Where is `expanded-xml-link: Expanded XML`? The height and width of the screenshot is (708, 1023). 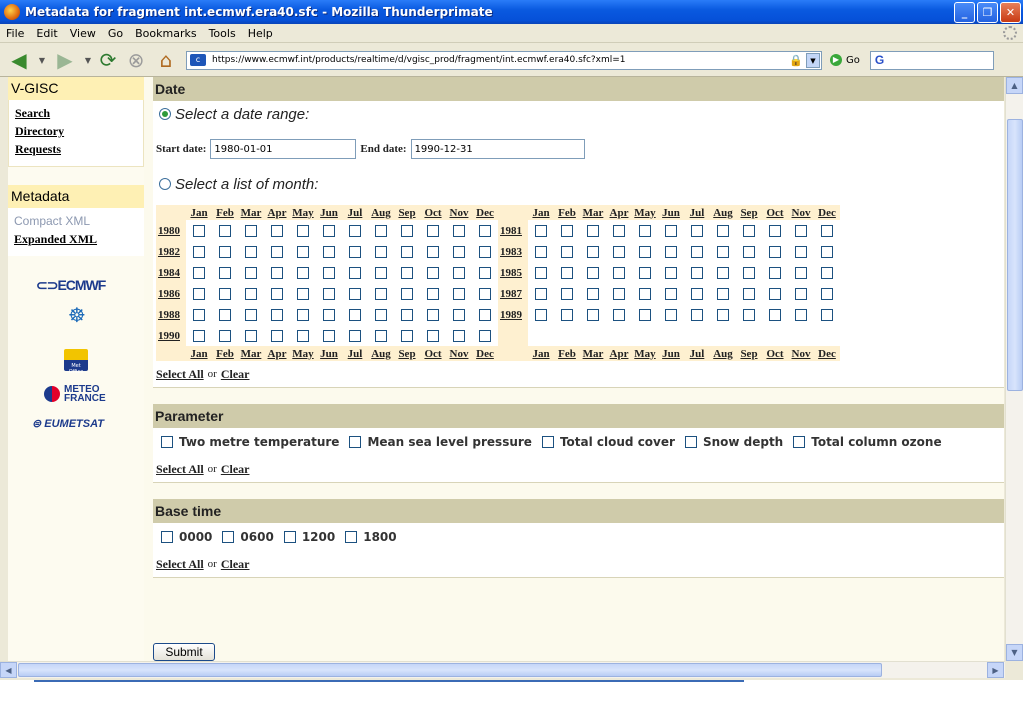
expanded-xml-link: Expanded XML is located at coordinates (76, 239).